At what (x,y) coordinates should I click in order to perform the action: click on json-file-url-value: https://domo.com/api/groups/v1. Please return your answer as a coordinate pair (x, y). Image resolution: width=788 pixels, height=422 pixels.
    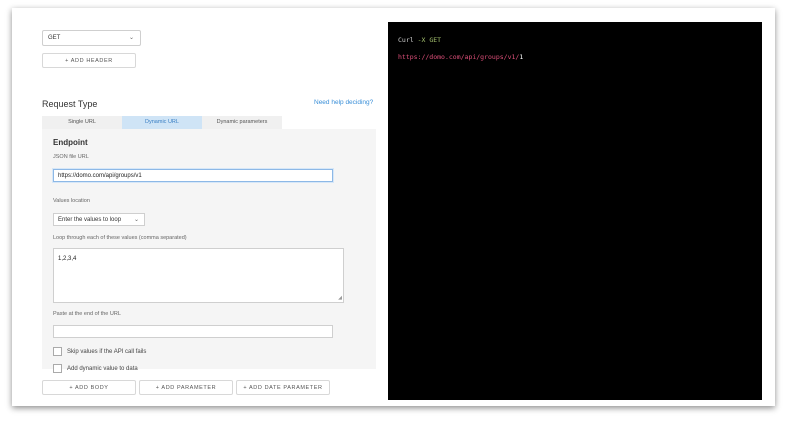
    Looking at the image, I should click on (100, 176).